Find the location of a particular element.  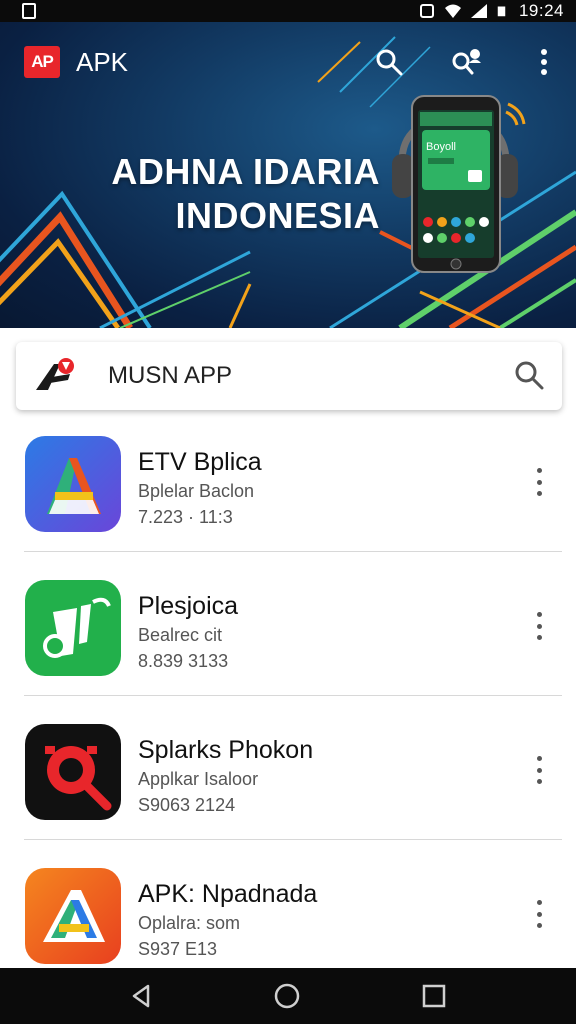

app-logo: AP is located at coordinates (42, 62).